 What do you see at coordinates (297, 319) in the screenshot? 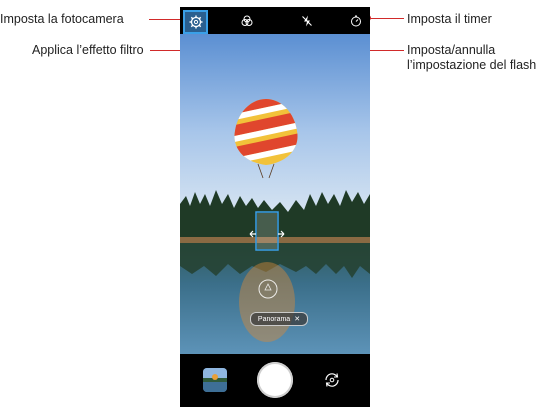
I see `close-icon: ✕` at bounding box center [297, 319].